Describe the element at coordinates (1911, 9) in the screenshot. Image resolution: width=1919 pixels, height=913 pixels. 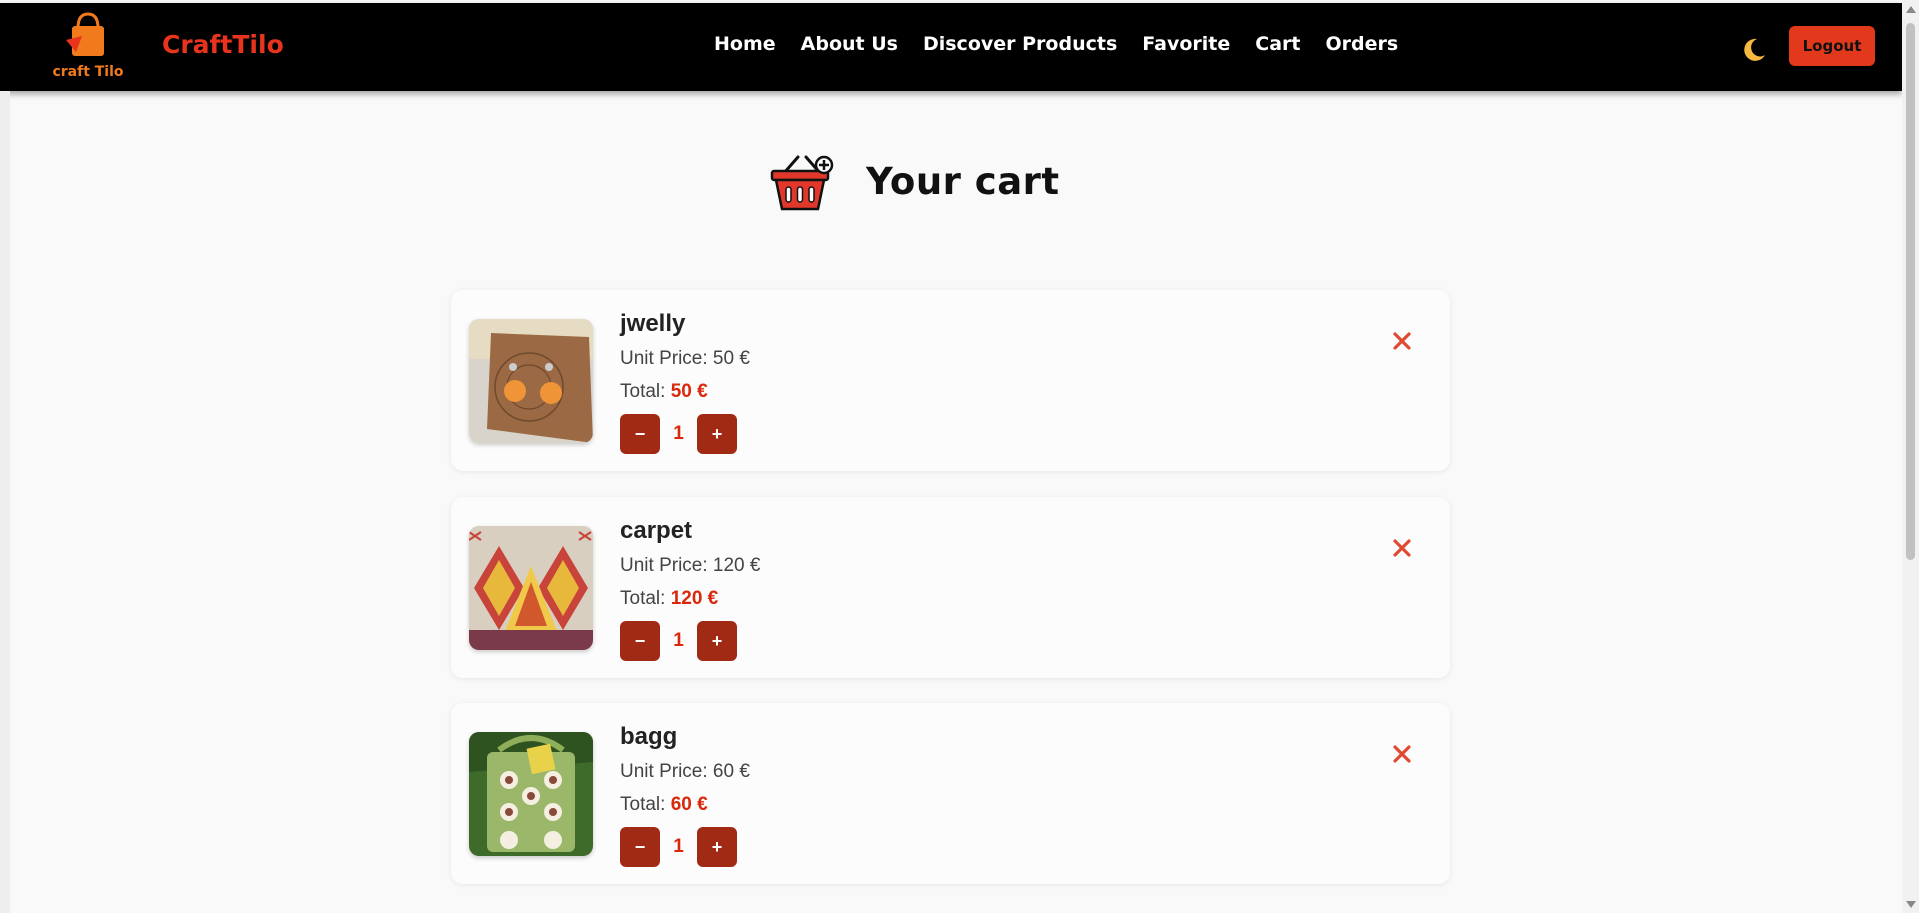
I see `scroll-up-arrow-icon` at that location.